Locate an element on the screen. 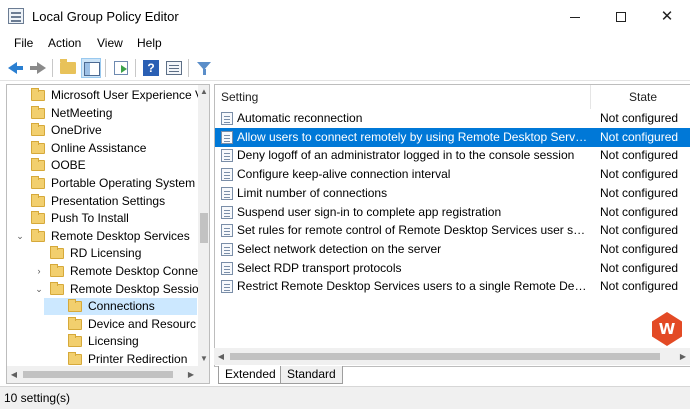 The image size is (690, 409). tree-item-label: Online Assistance is located at coordinates (99, 147).